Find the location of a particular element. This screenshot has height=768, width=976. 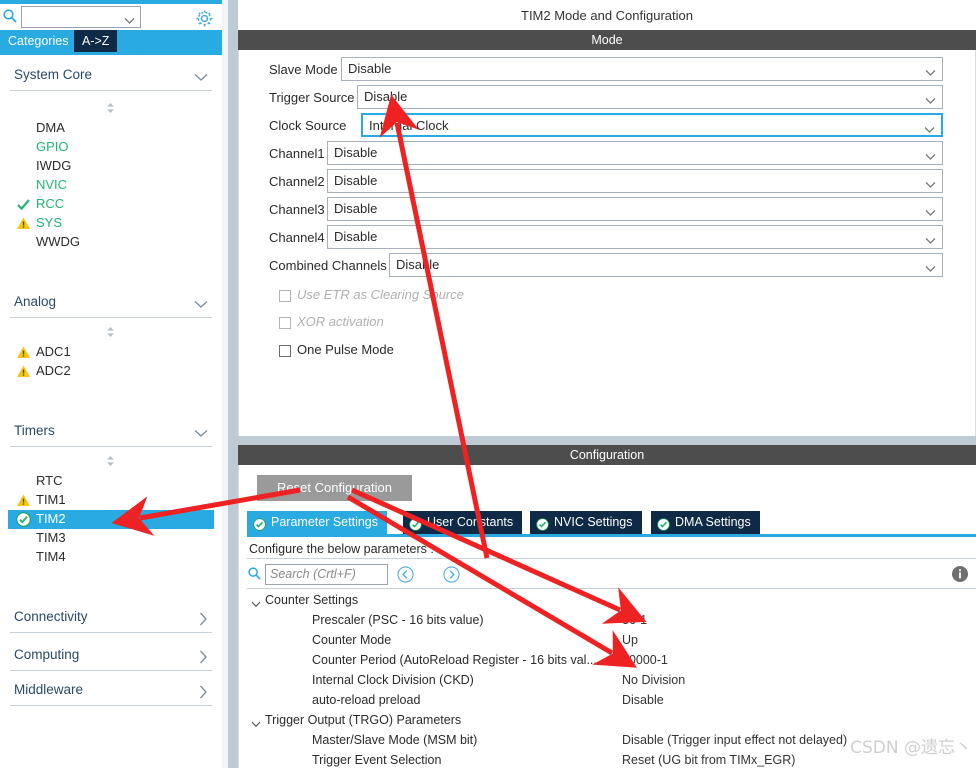

item-label: ADC2 is located at coordinates (53, 370).